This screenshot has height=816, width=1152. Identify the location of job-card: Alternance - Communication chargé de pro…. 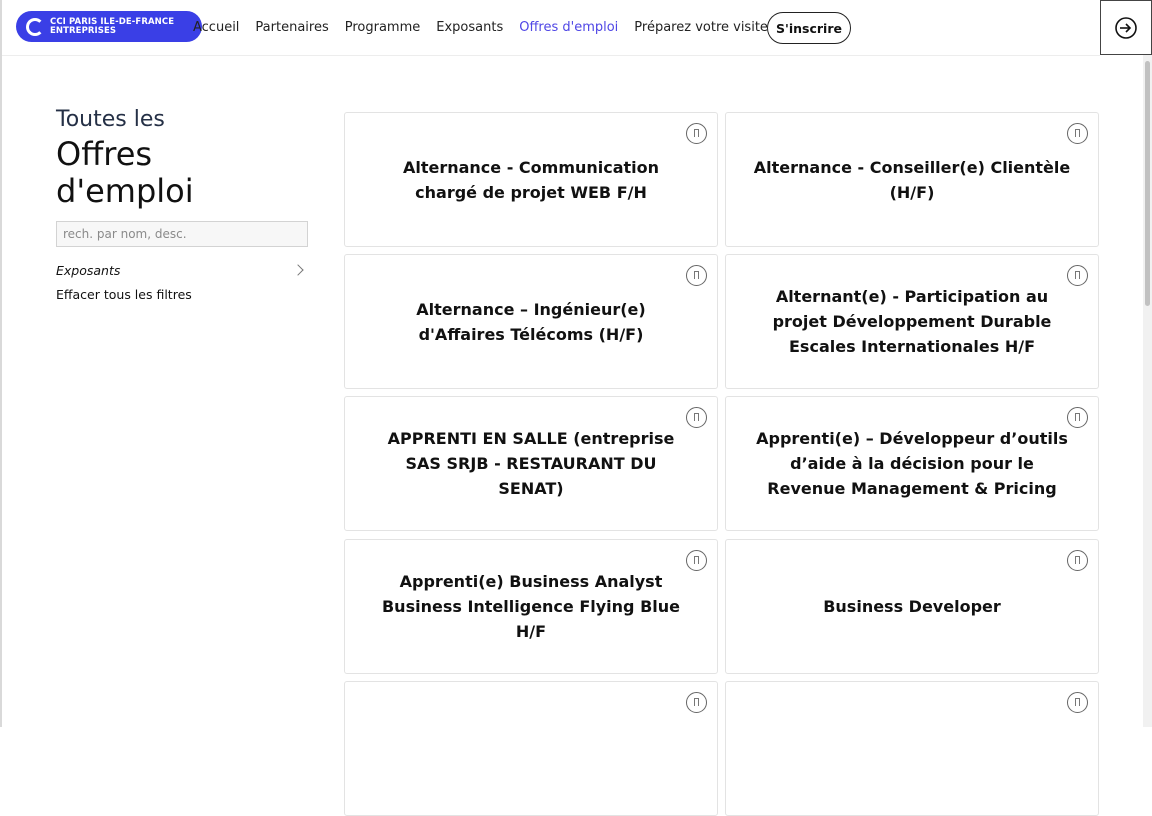
(531, 179).